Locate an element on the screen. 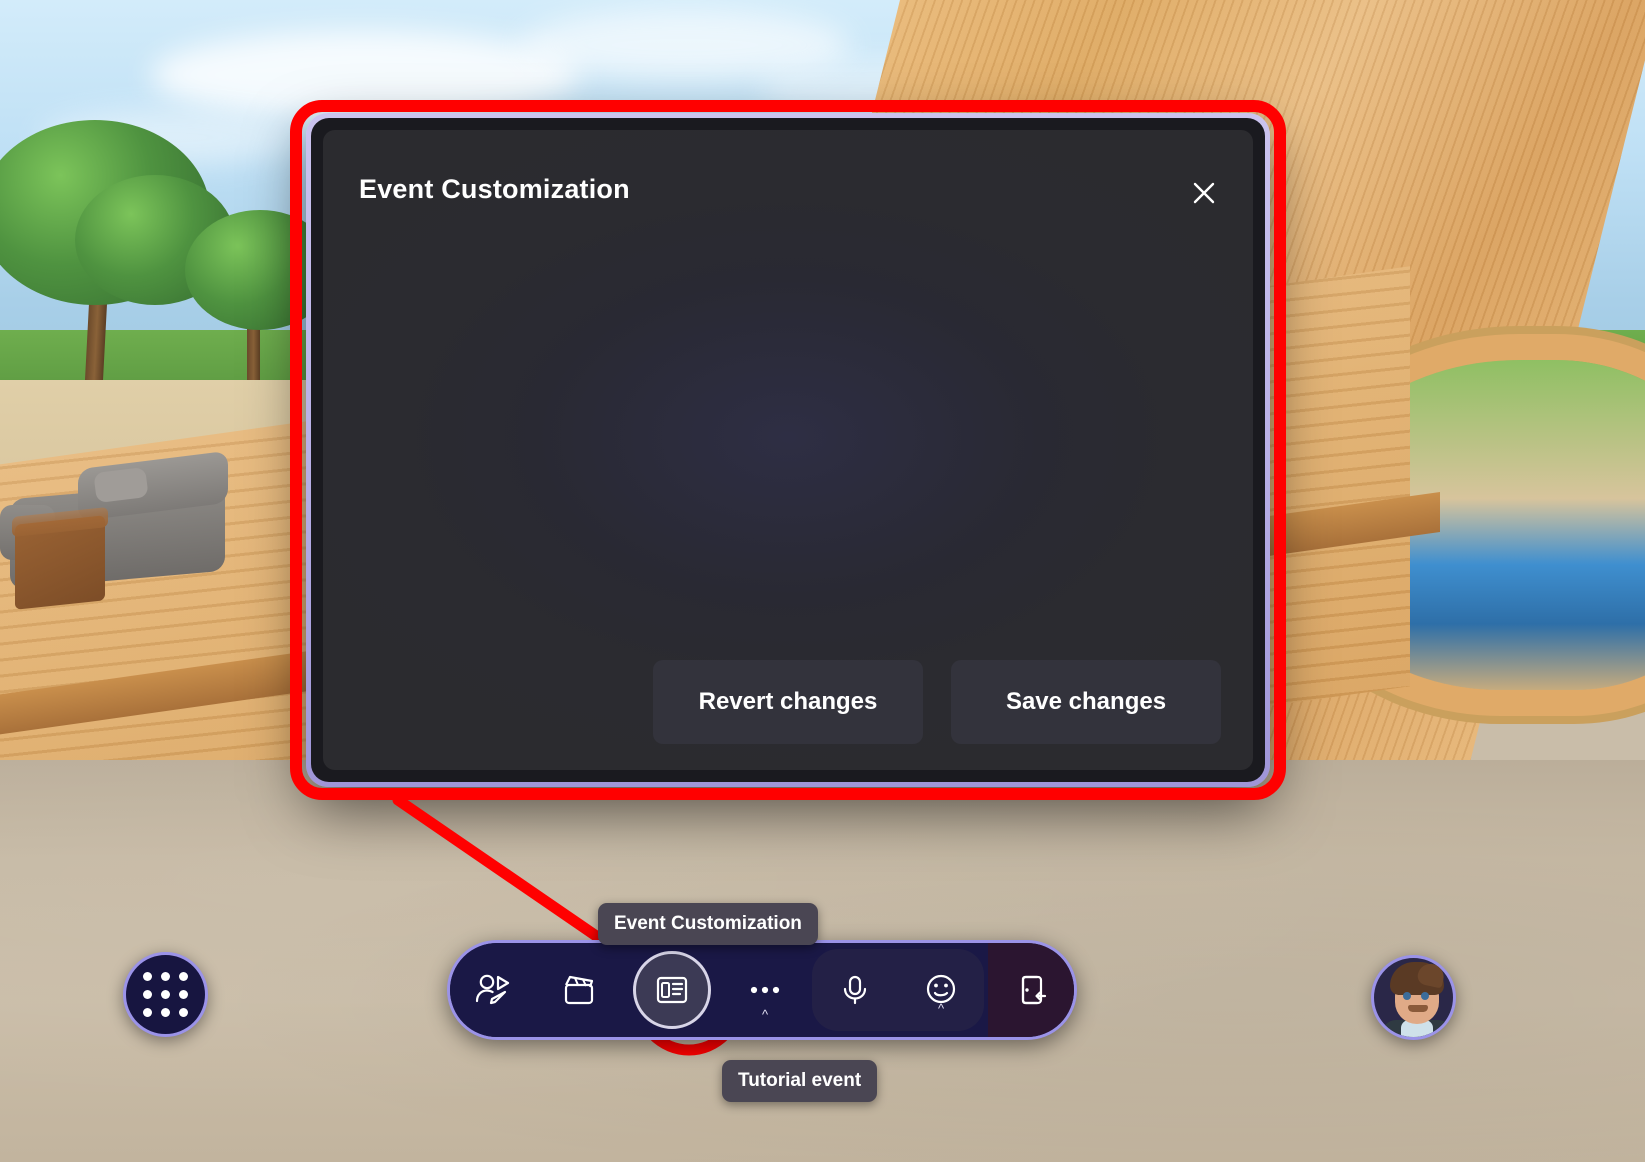 The width and height of the screenshot is (1645, 1162). bottom-toolbar: ^ ^ is located at coordinates (762, 990).